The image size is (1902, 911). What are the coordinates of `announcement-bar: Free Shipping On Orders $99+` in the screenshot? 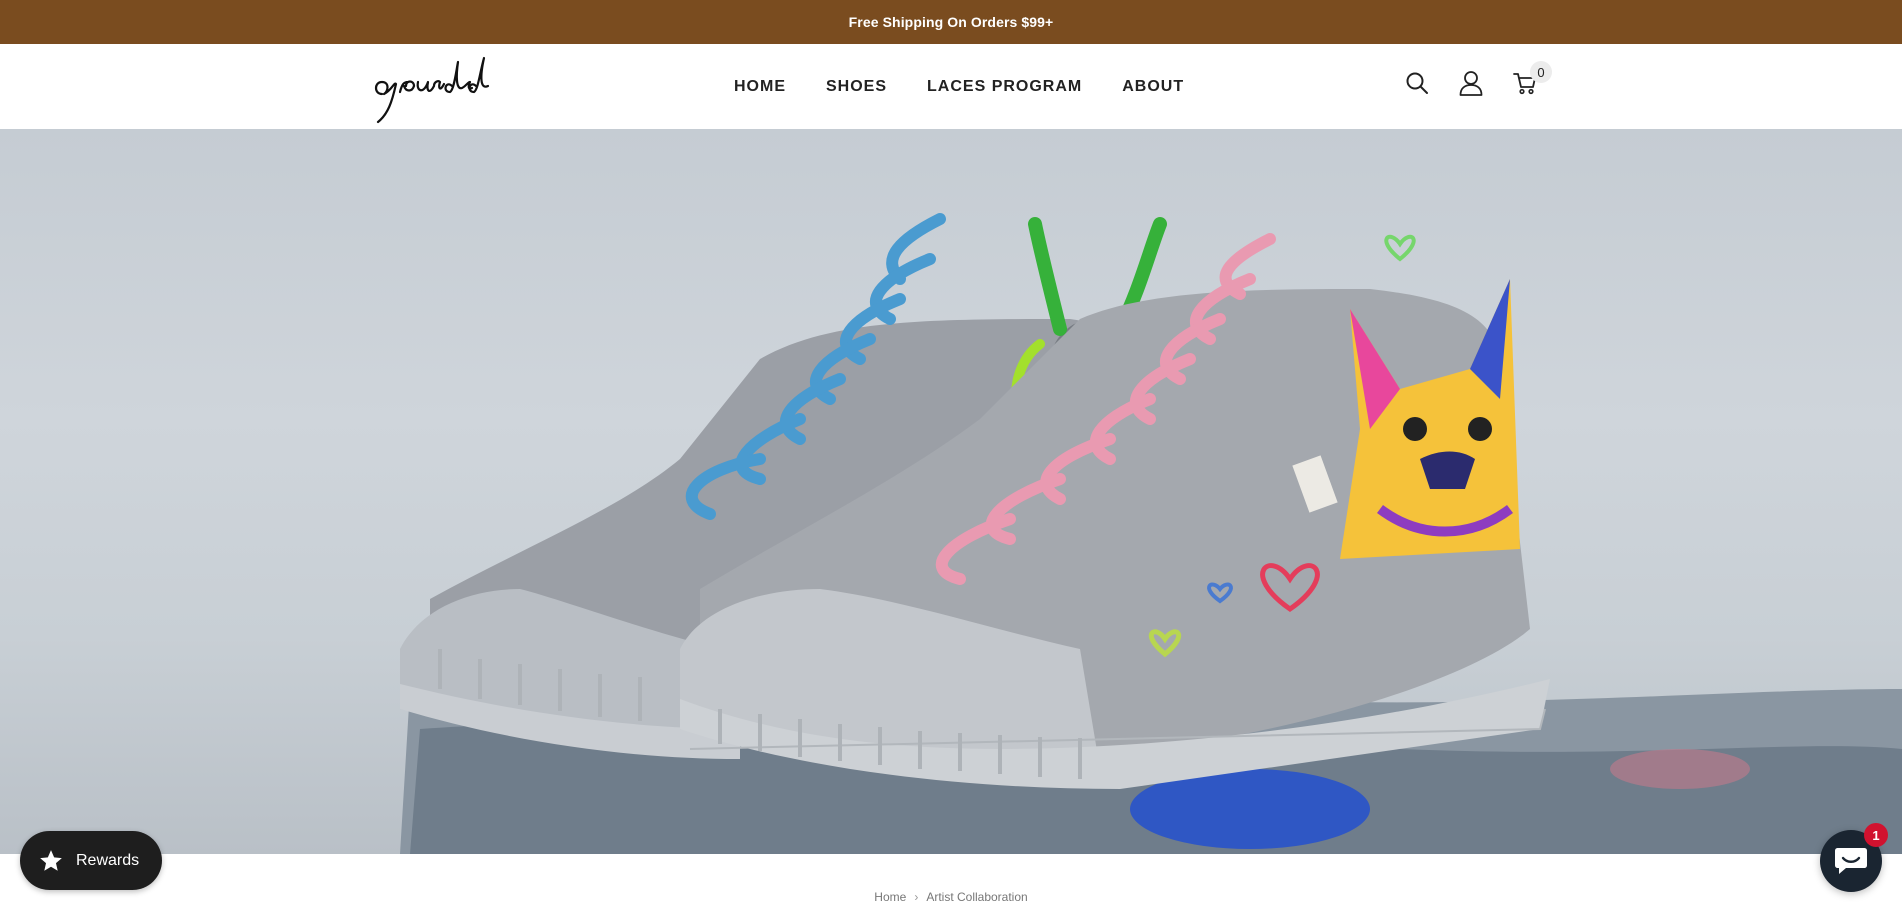 It's located at (951, 22).